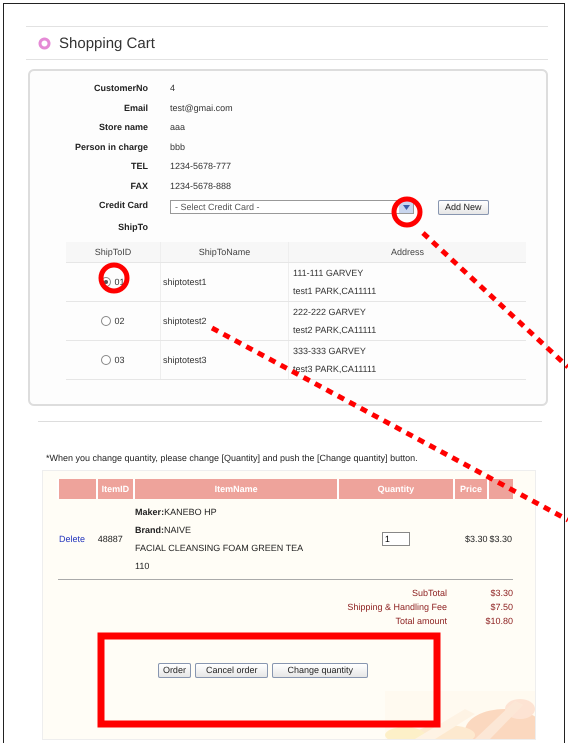  Describe the element at coordinates (115, 488) in the screenshot. I see `column-header: ItemID` at that location.